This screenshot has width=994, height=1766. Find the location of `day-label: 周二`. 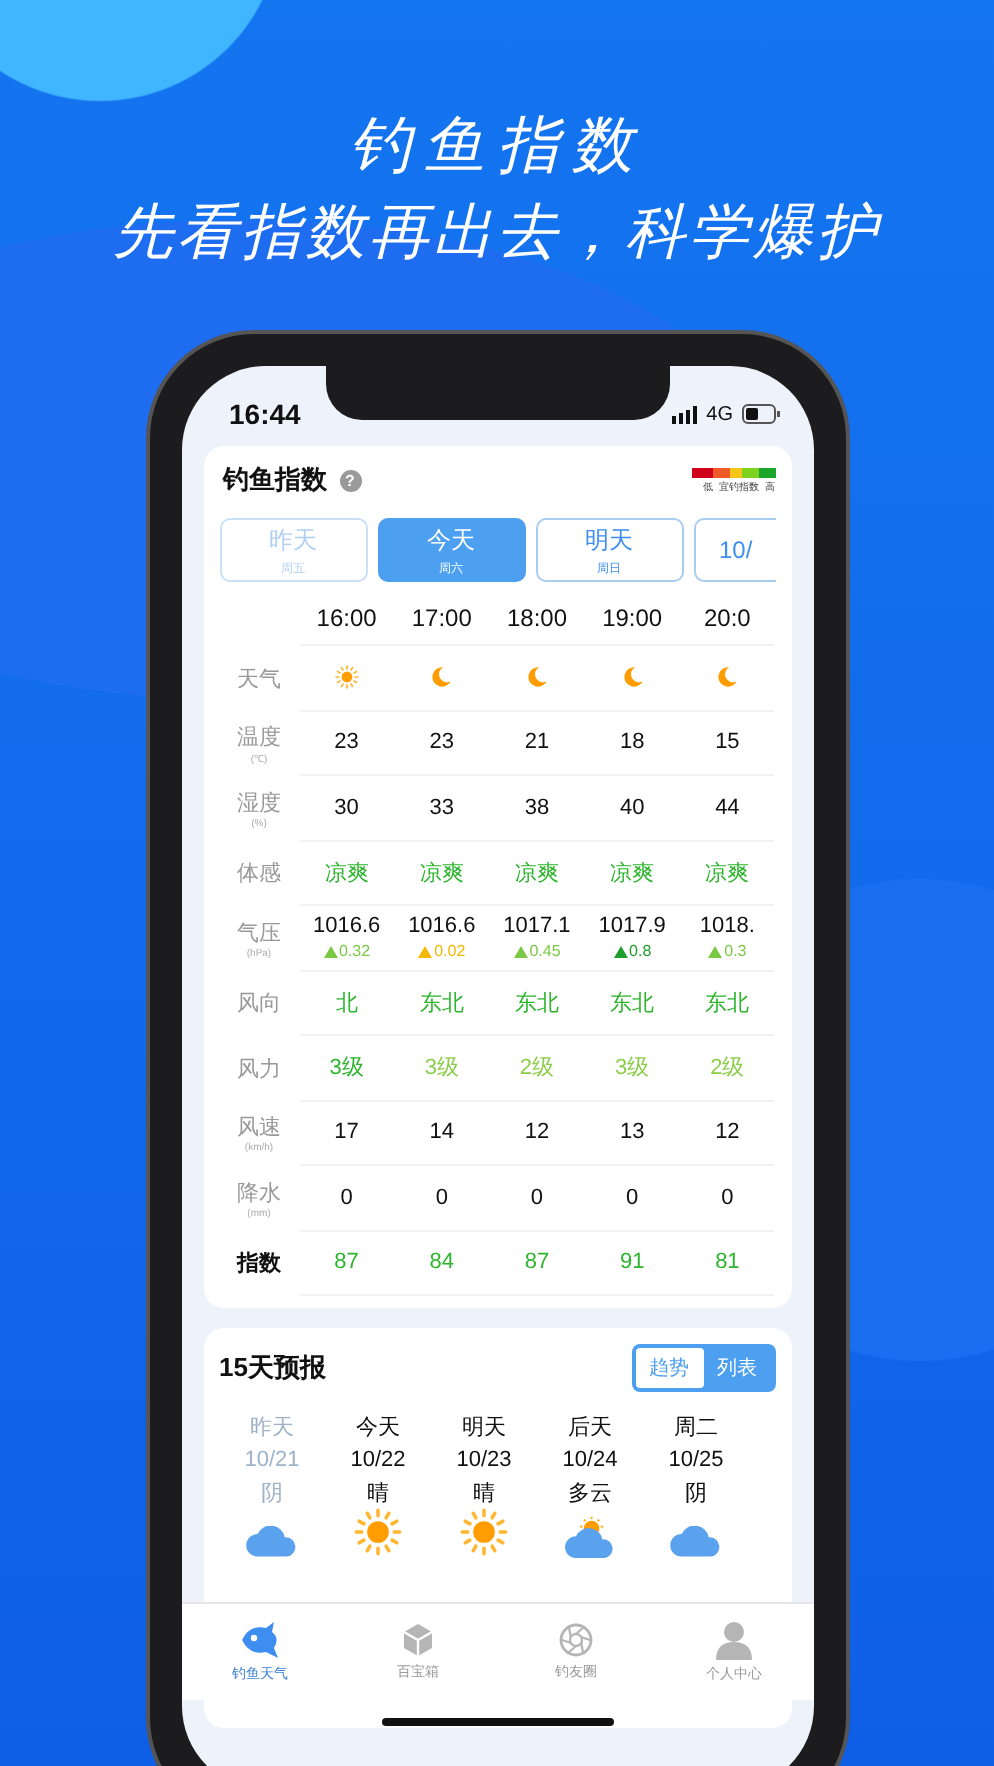

day-label: 周二 is located at coordinates (696, 1428).